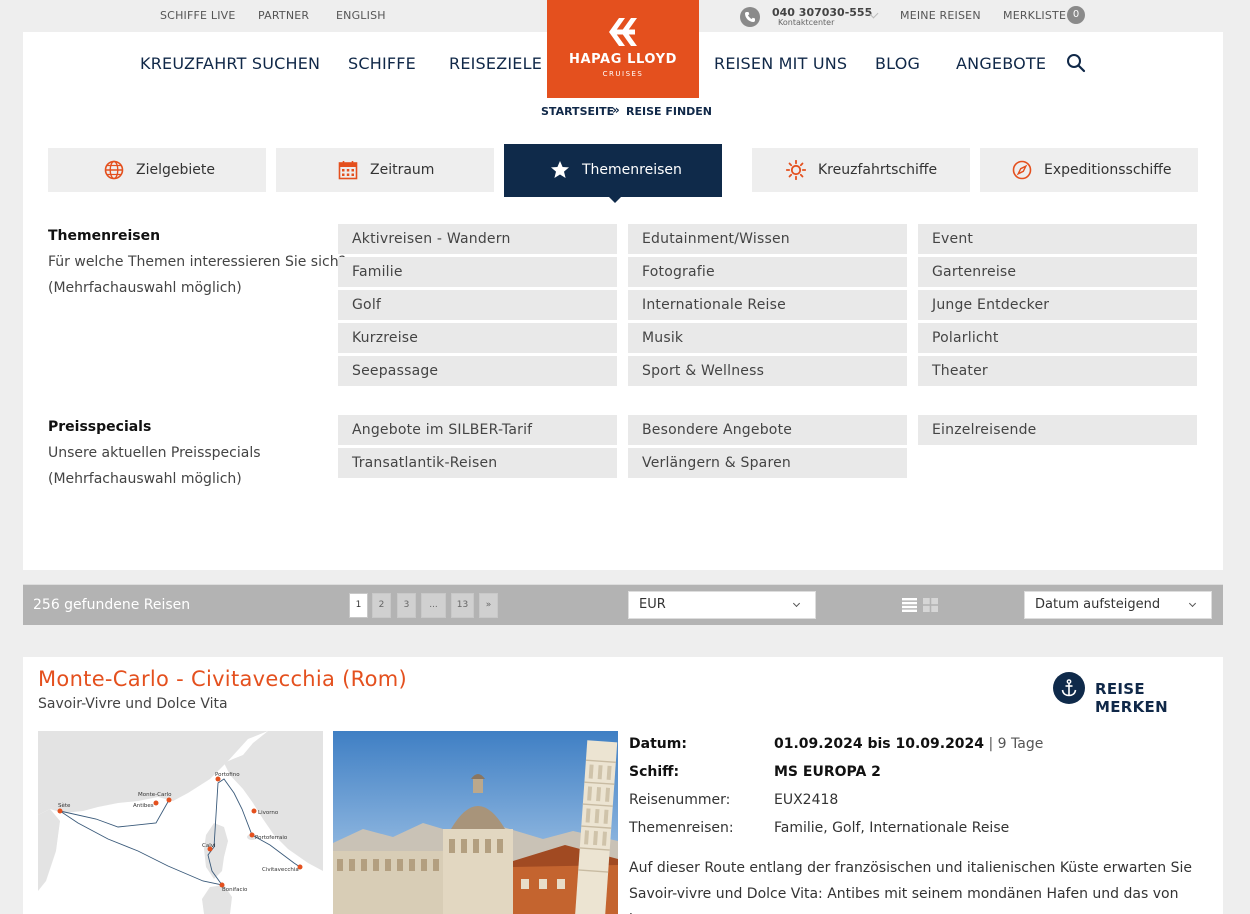  I want to click on option-edutainment-wissen: Edutainment/Wissen, so click(767, 239).